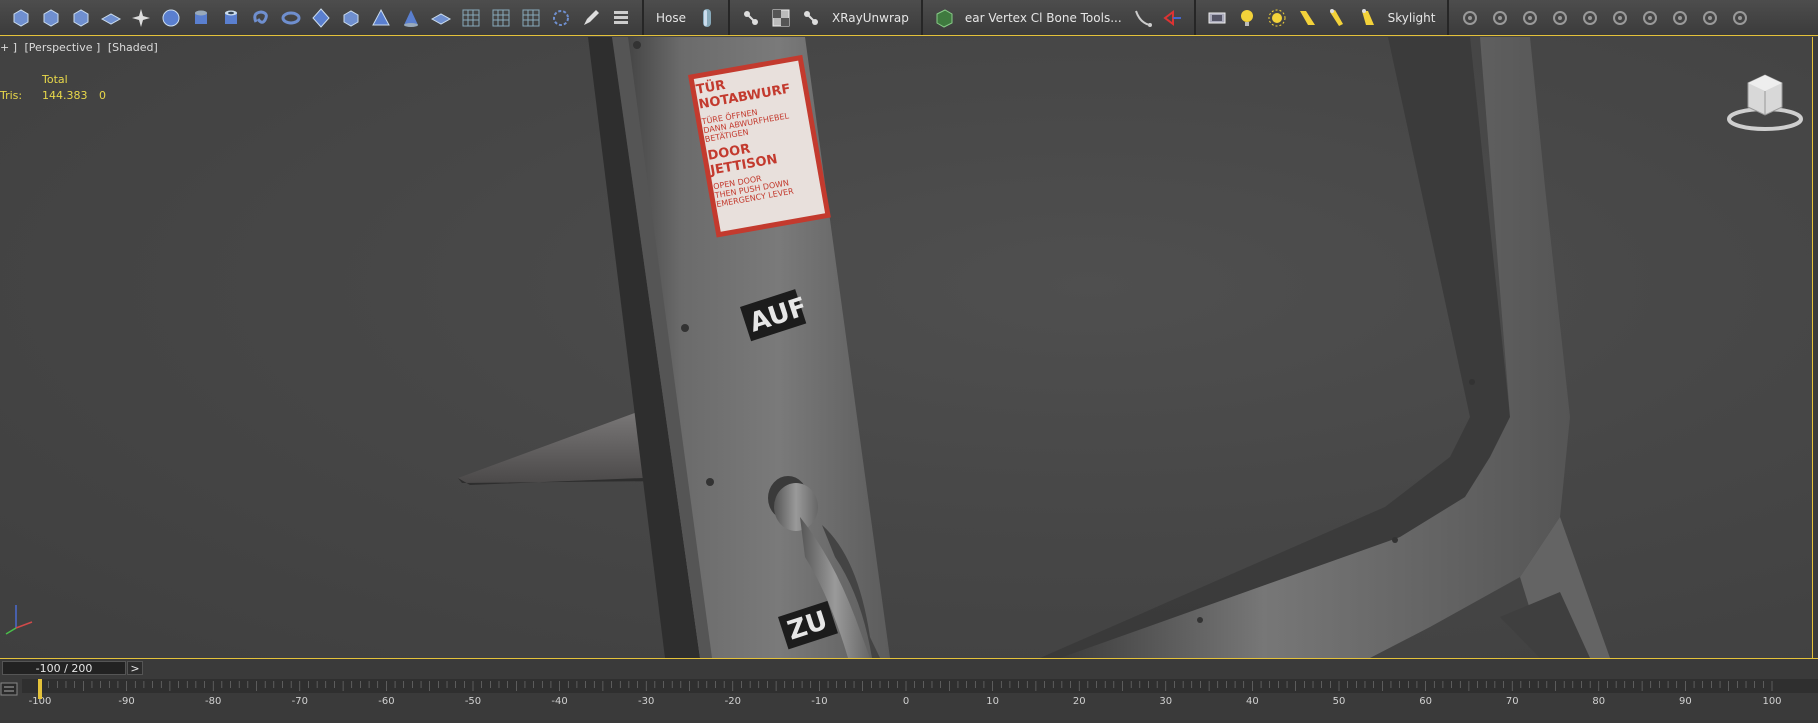 This screenshot has height=723, width=1818. Describe the element at coordinates (201, 18) in the screenshot. I see `cylinder-icon` at that location.